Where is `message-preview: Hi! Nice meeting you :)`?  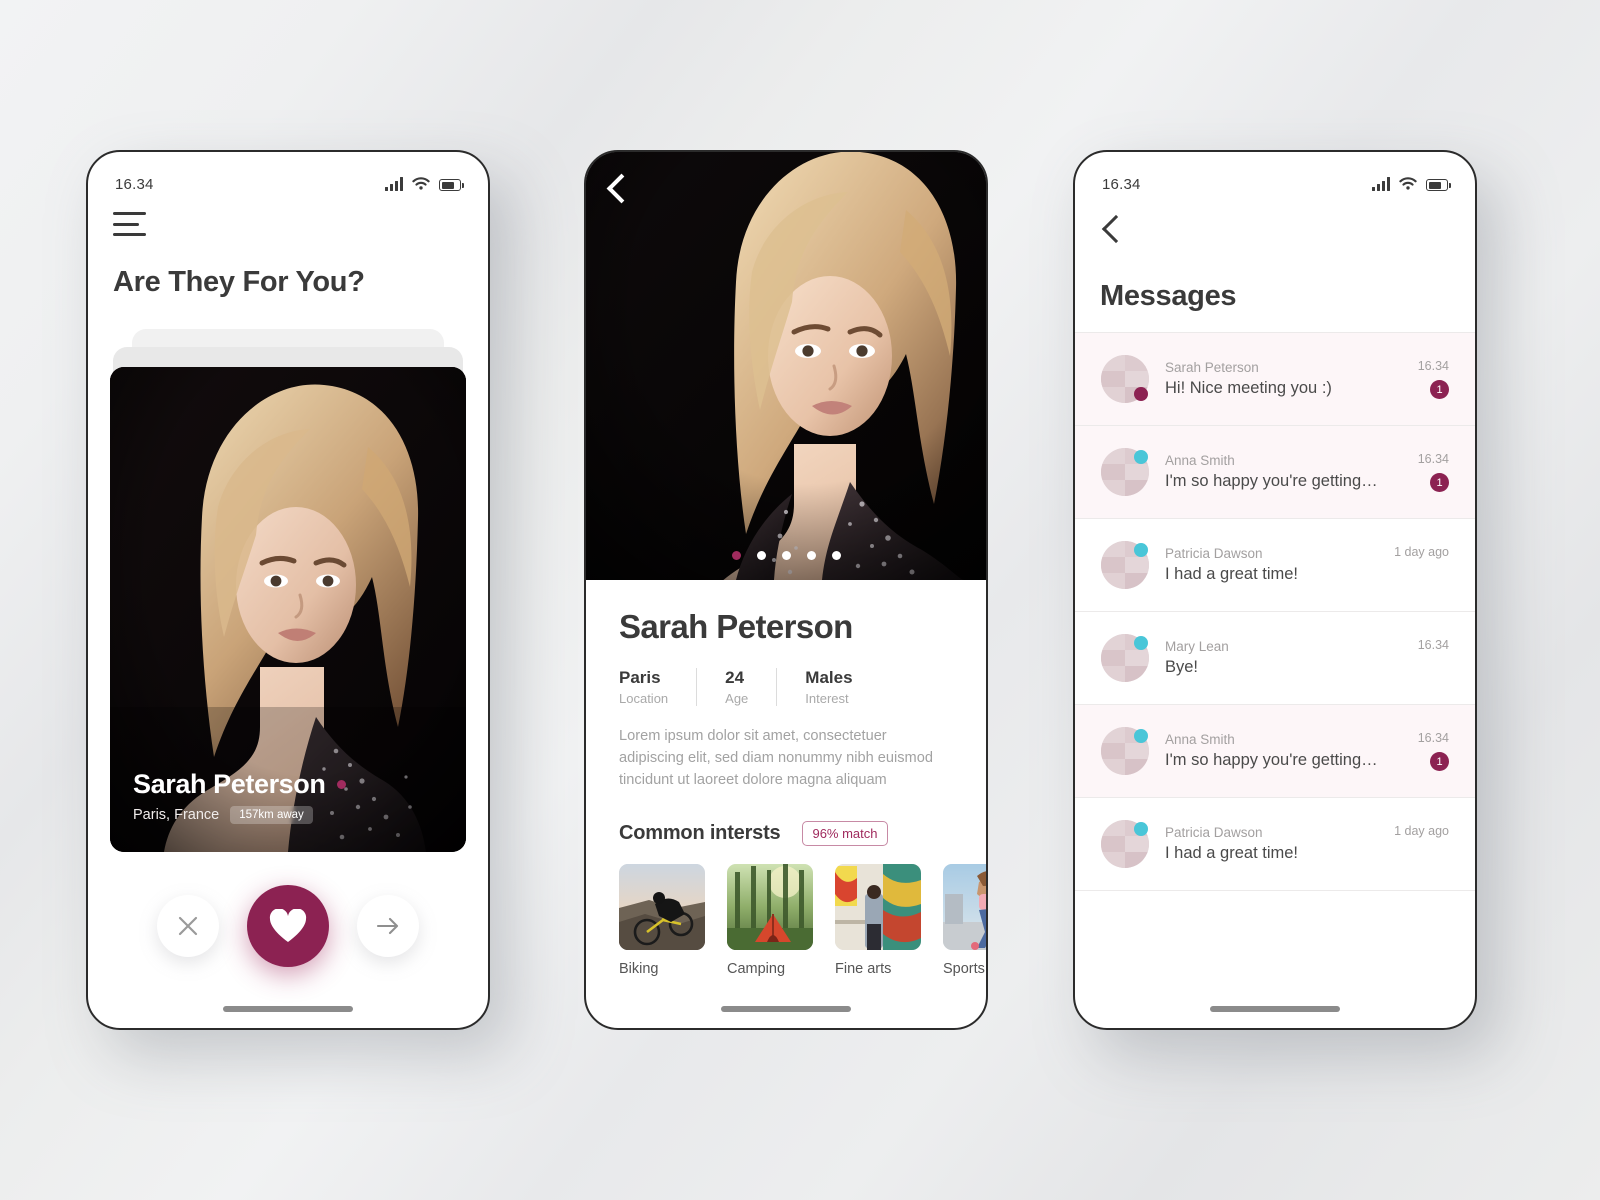 message-preview: Hi! Nice meeting you :) is located at coordinates (1248, 388).